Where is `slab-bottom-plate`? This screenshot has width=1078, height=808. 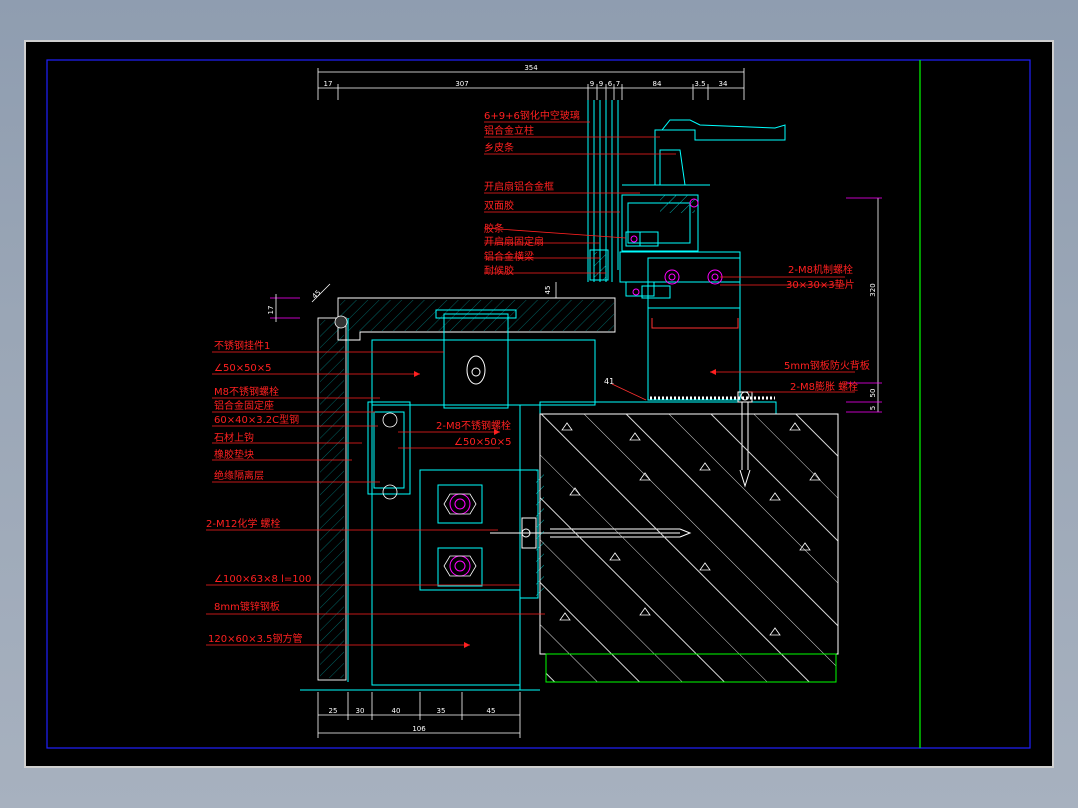 slab-bottom-plate is located at coordinates (691, 668).